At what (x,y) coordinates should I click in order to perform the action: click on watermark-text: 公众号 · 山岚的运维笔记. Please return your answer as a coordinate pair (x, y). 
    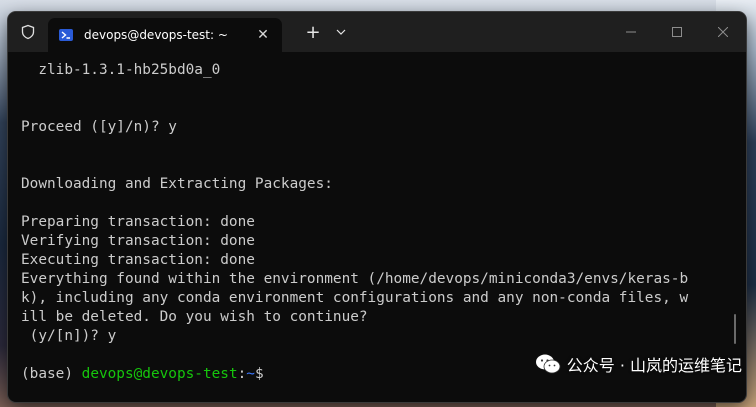
    Looking at the image, I should click on (654, 365).